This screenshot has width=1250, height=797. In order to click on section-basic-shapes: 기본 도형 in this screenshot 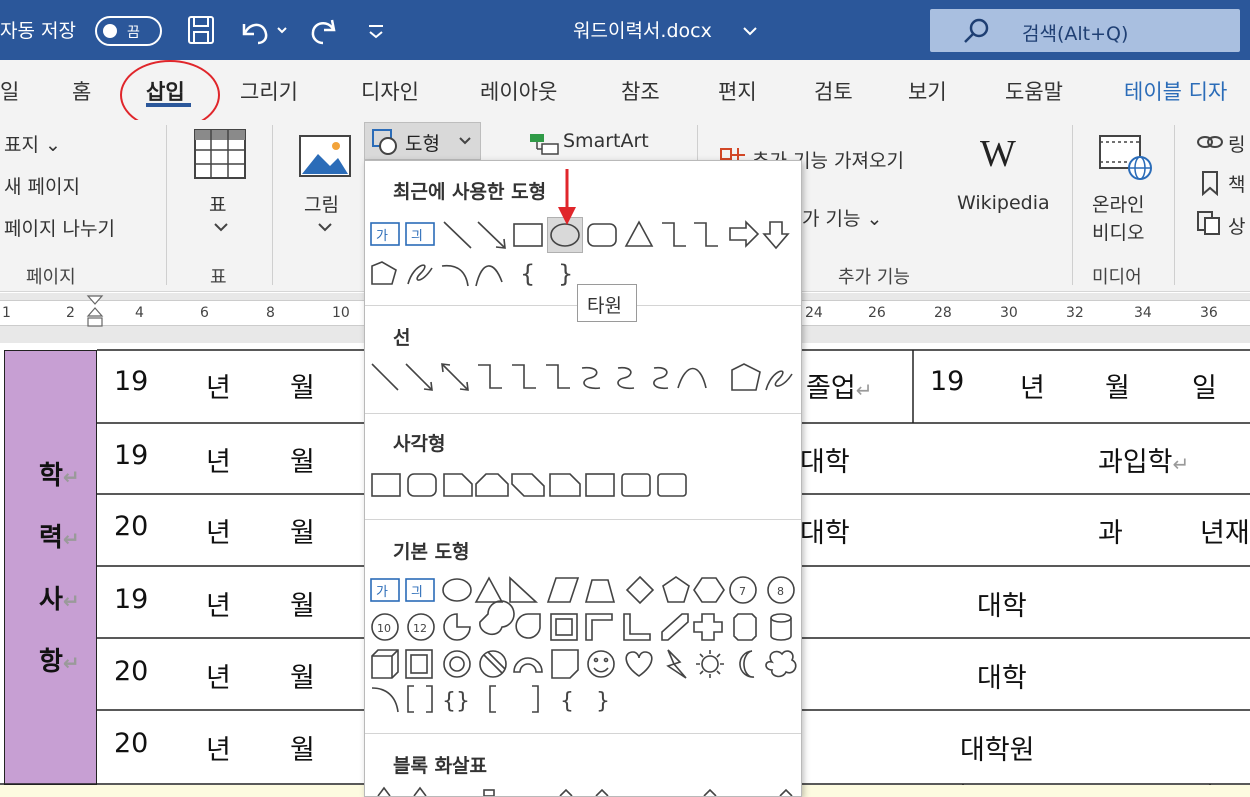, I will do `click(431, 552)`.